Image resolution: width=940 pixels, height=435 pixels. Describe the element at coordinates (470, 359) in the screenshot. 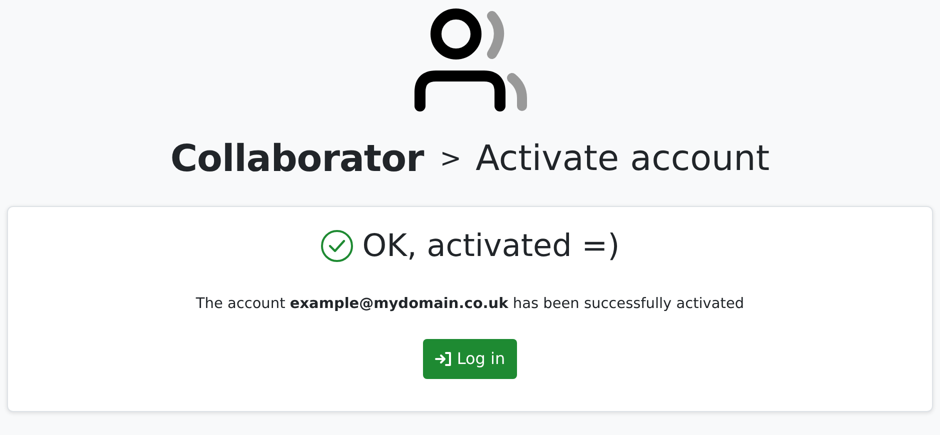

I see `login-button: Log in` at that location.